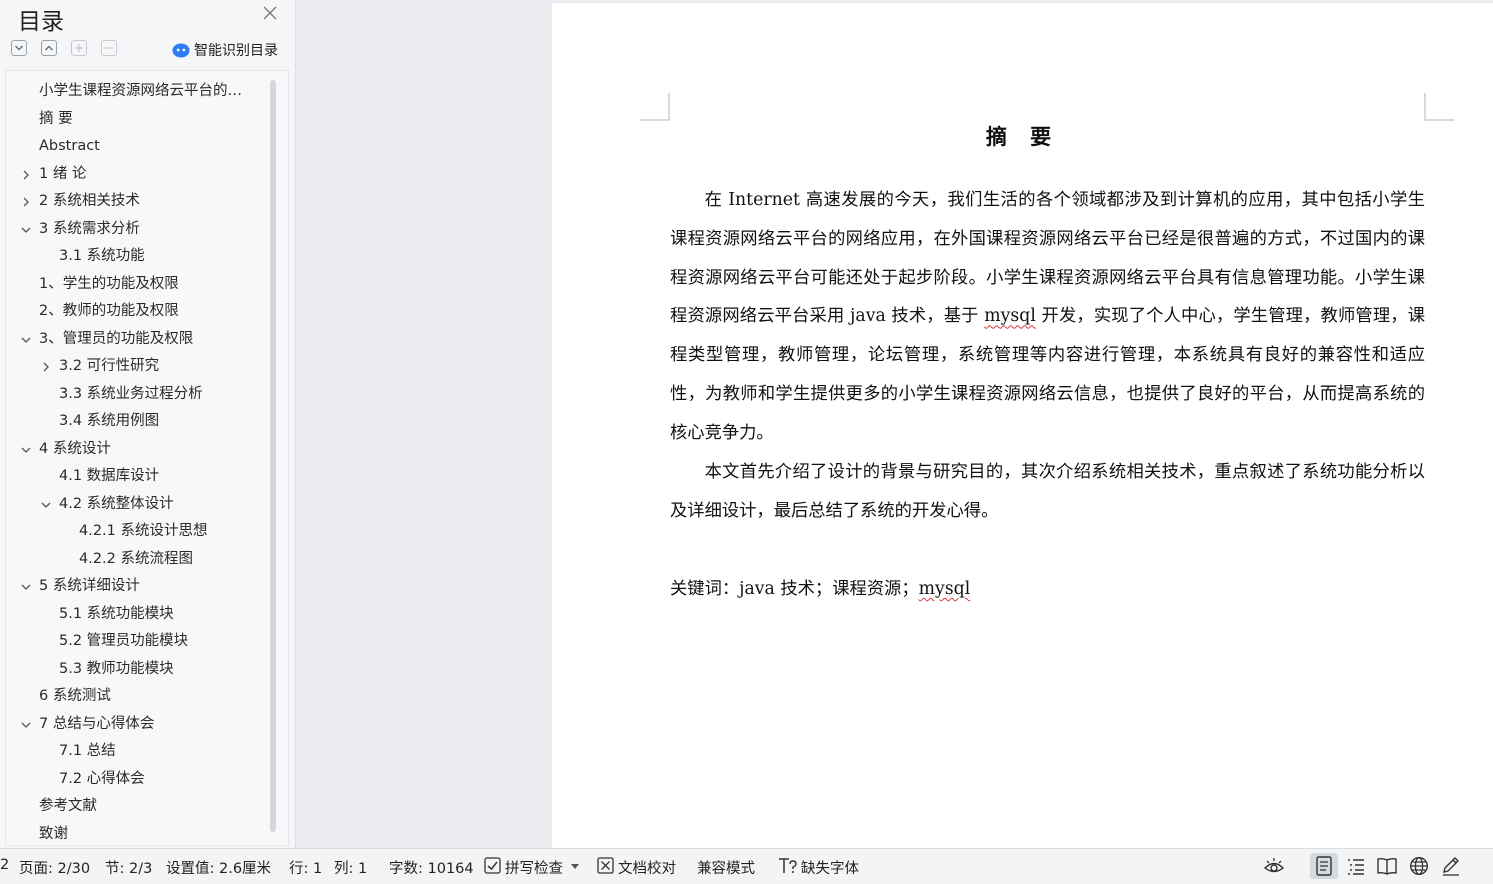 Image resolution: width=1493 pixels, height=884 pixels. I want to click on toc-item-label: 1 绪 论, so click(63, 173).